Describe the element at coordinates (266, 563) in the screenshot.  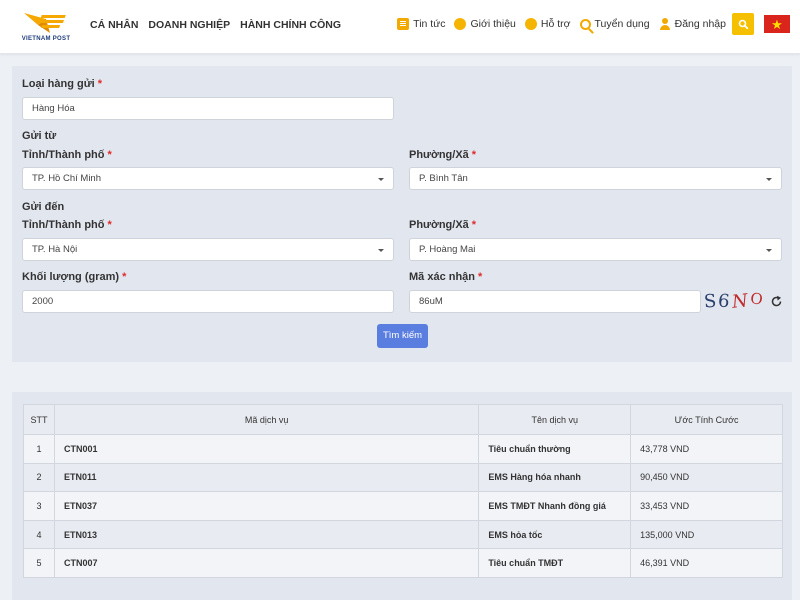
I see `cell-service-code: CTN007` at that location.